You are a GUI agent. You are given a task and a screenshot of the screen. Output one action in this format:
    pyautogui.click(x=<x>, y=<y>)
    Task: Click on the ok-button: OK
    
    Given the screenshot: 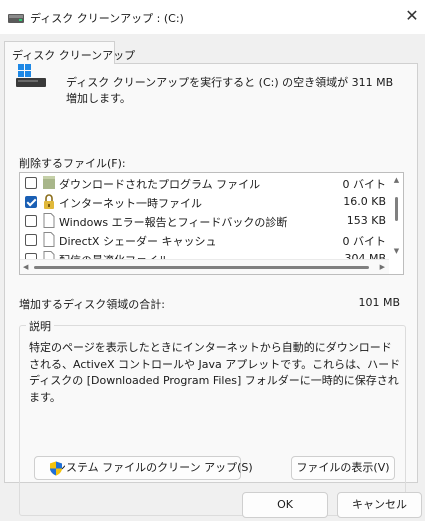 What is the action you would take?
    pyautogui.click(x=285, y=505)
    